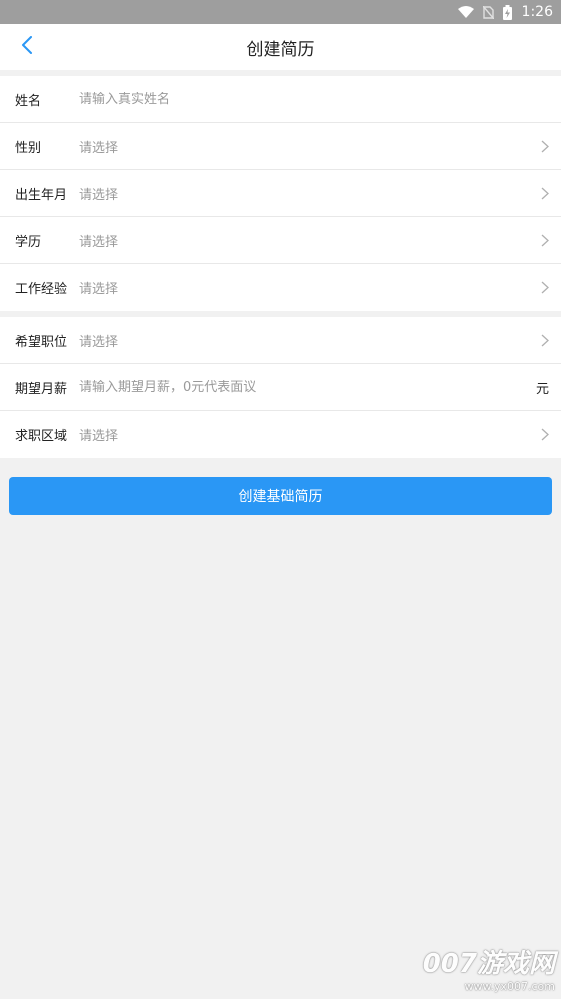 The height and width of the screenshot is (999, 561). What do you see at coordinates (488, 12) in the screenshot?
I see `no-sim-icon` at bounding box center [488, 12].